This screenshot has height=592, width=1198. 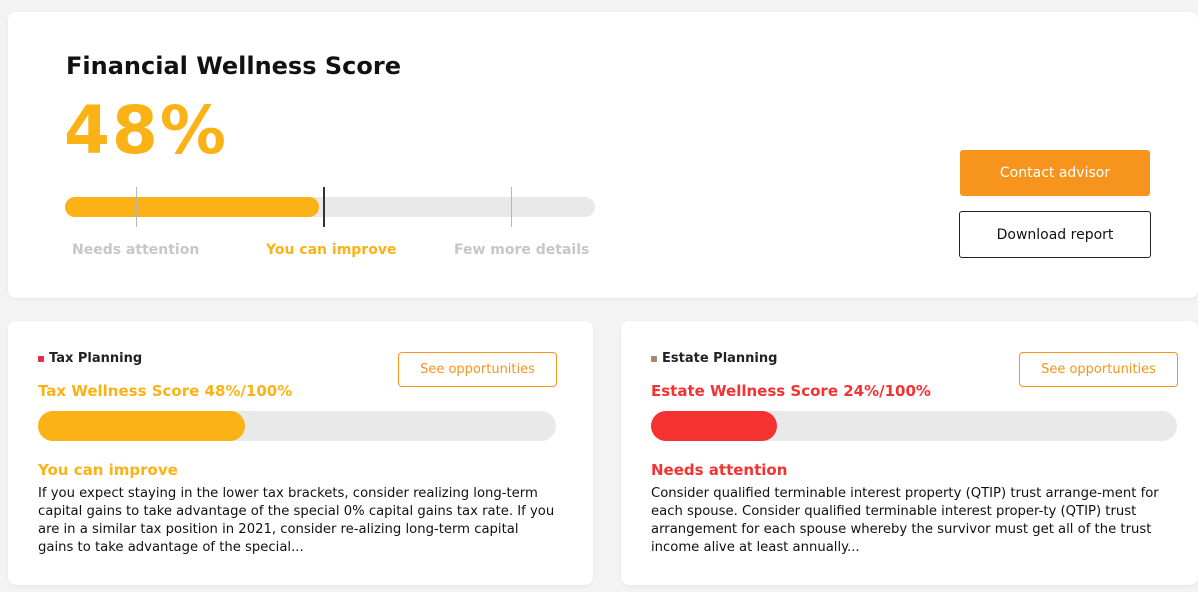 I want to click on segment-label-needs-attention: Needs attention, so click(x=136, y=250).